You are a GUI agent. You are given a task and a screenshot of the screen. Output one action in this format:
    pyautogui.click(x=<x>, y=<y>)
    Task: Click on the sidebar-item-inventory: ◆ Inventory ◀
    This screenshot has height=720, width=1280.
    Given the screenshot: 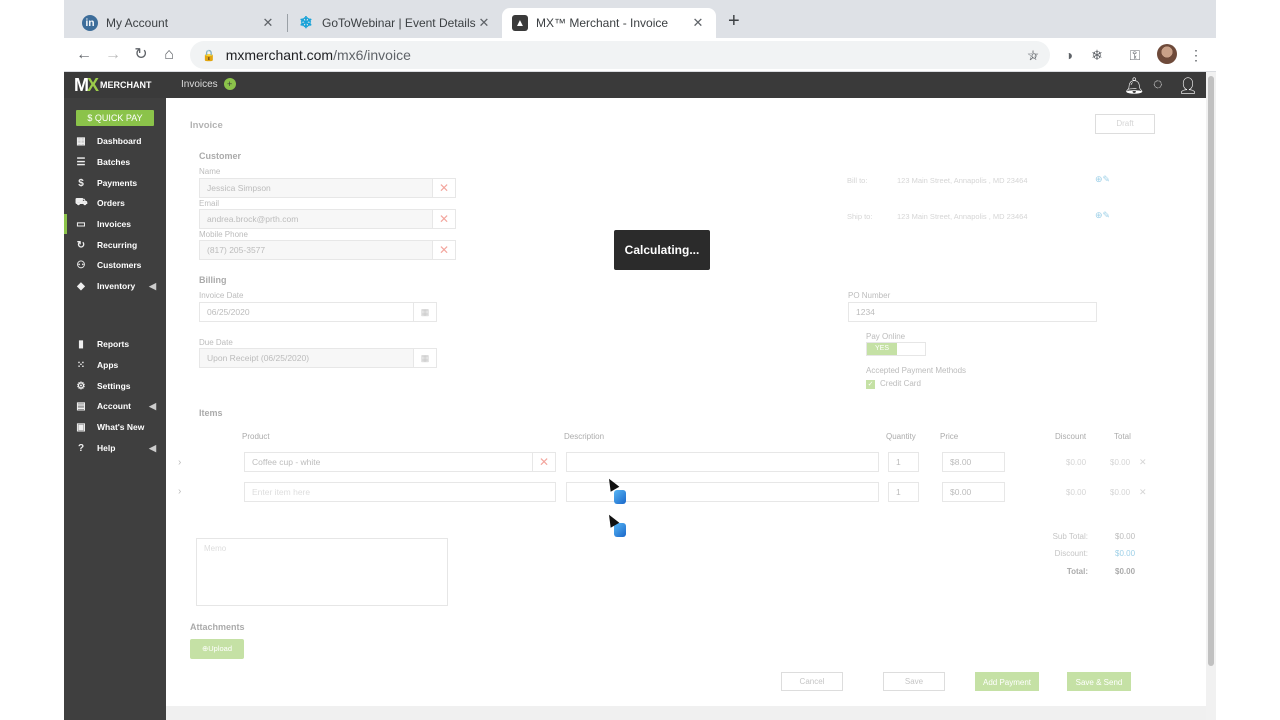 What is the action you would take?
    pyautogui.click(x=115, y=286)
    